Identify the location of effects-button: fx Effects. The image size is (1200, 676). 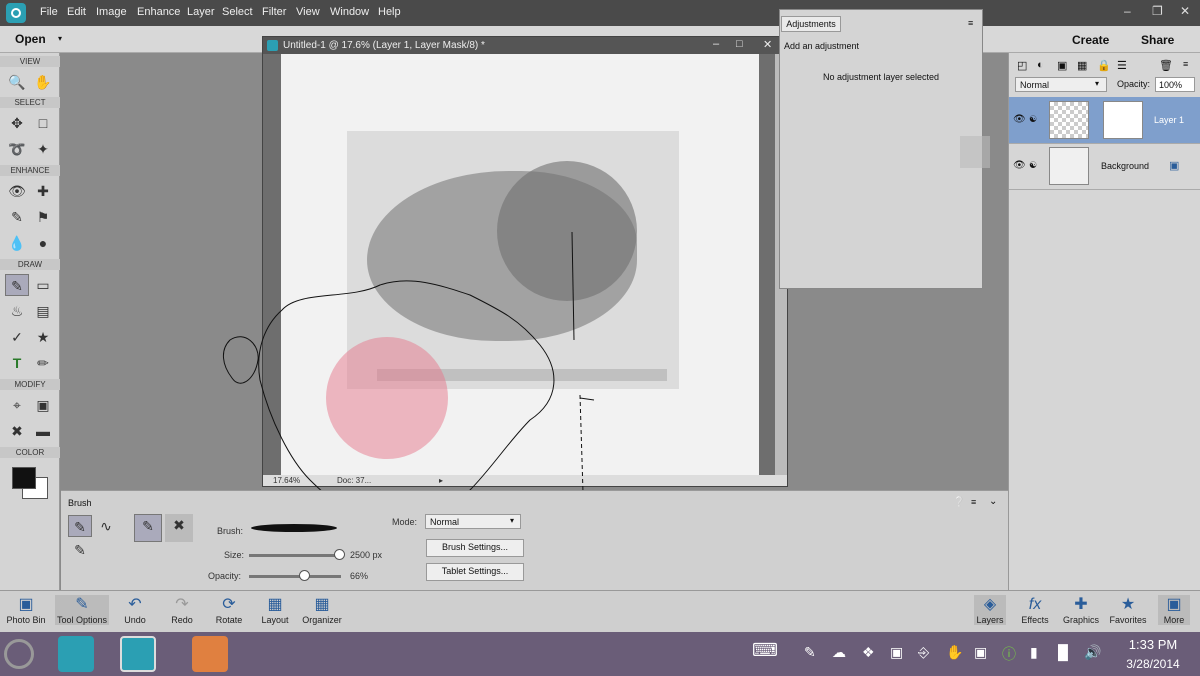
(1035, 610).